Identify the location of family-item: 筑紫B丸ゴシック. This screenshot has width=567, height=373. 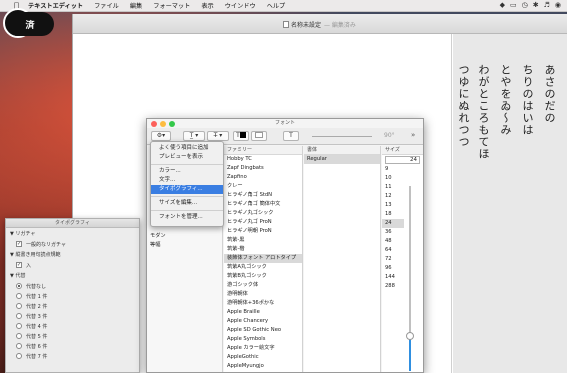
(263, 276).